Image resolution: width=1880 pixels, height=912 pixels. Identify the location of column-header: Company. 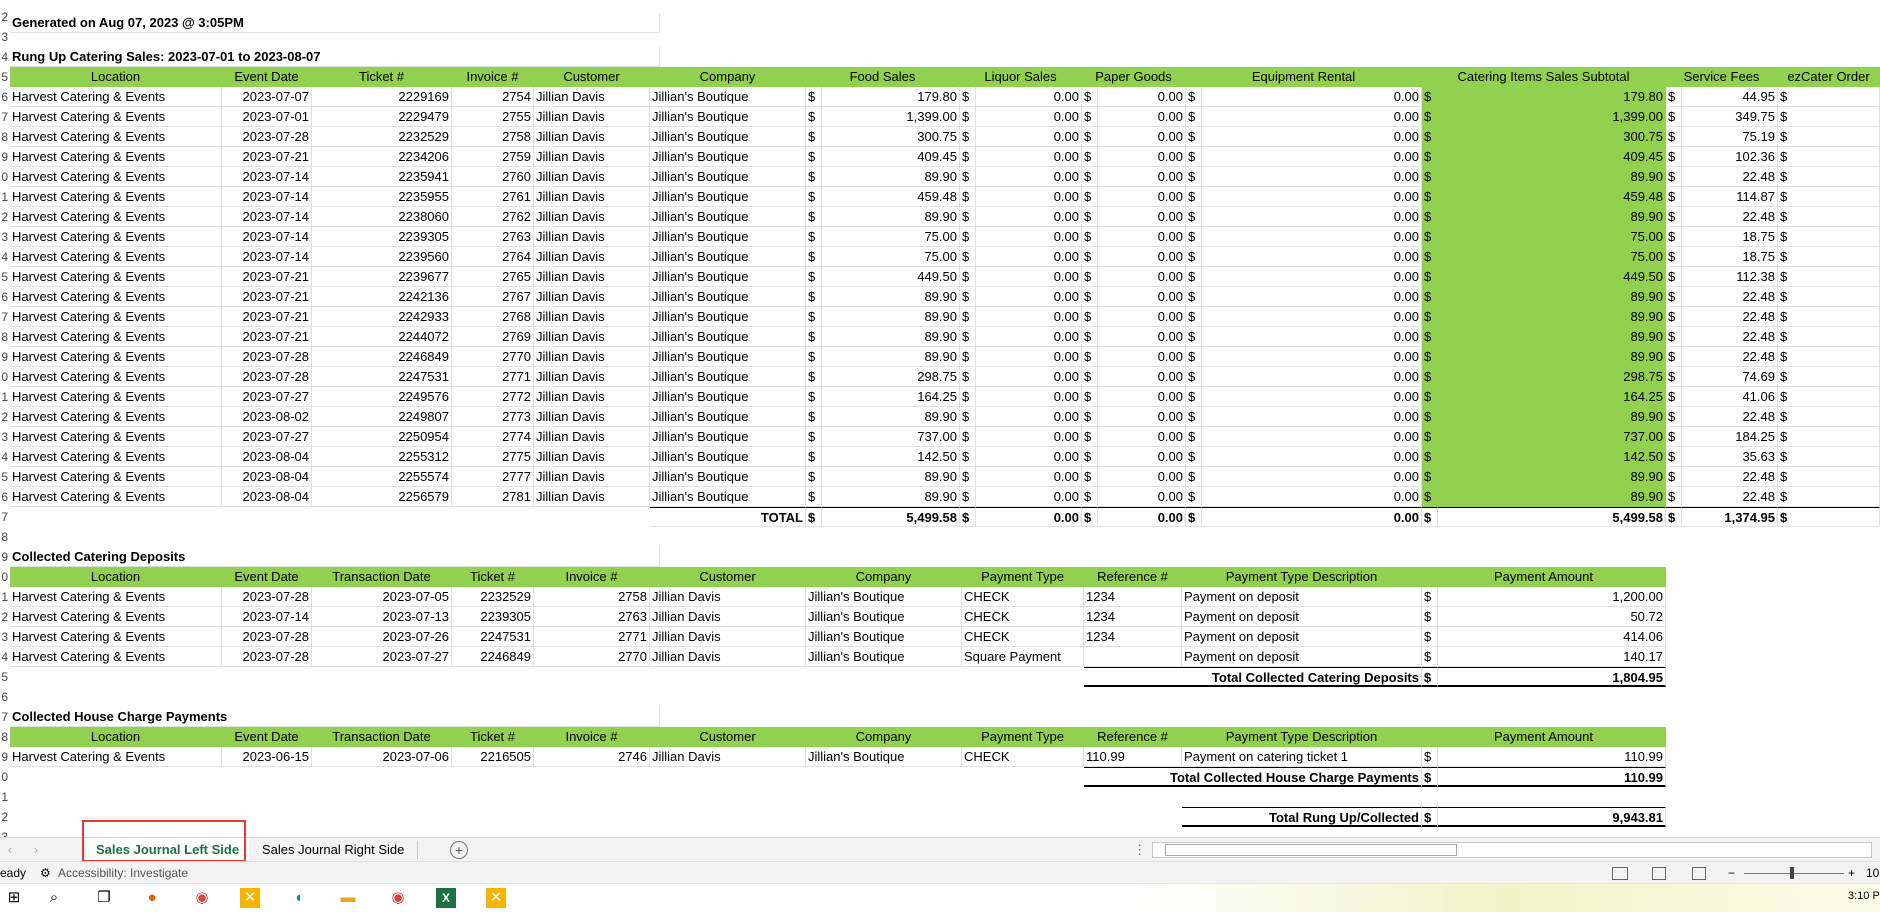
(728, 77).